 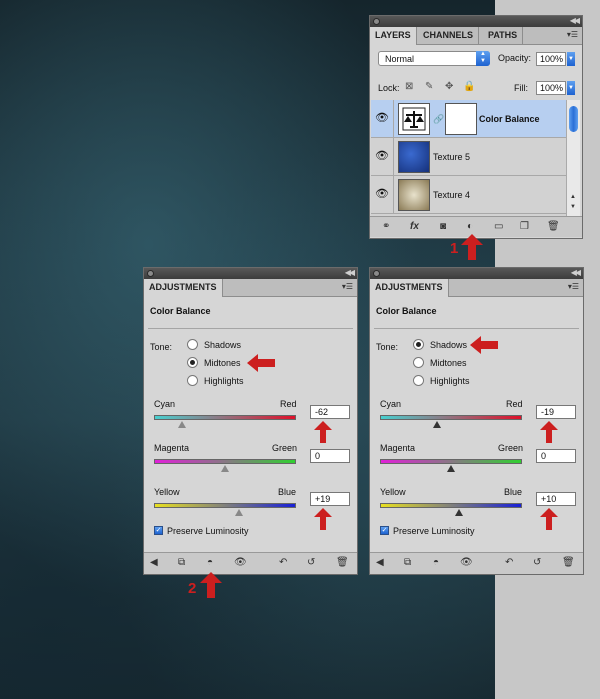 I want to click on panel-titlebar: ◀◀, so click(x=250, y=273).